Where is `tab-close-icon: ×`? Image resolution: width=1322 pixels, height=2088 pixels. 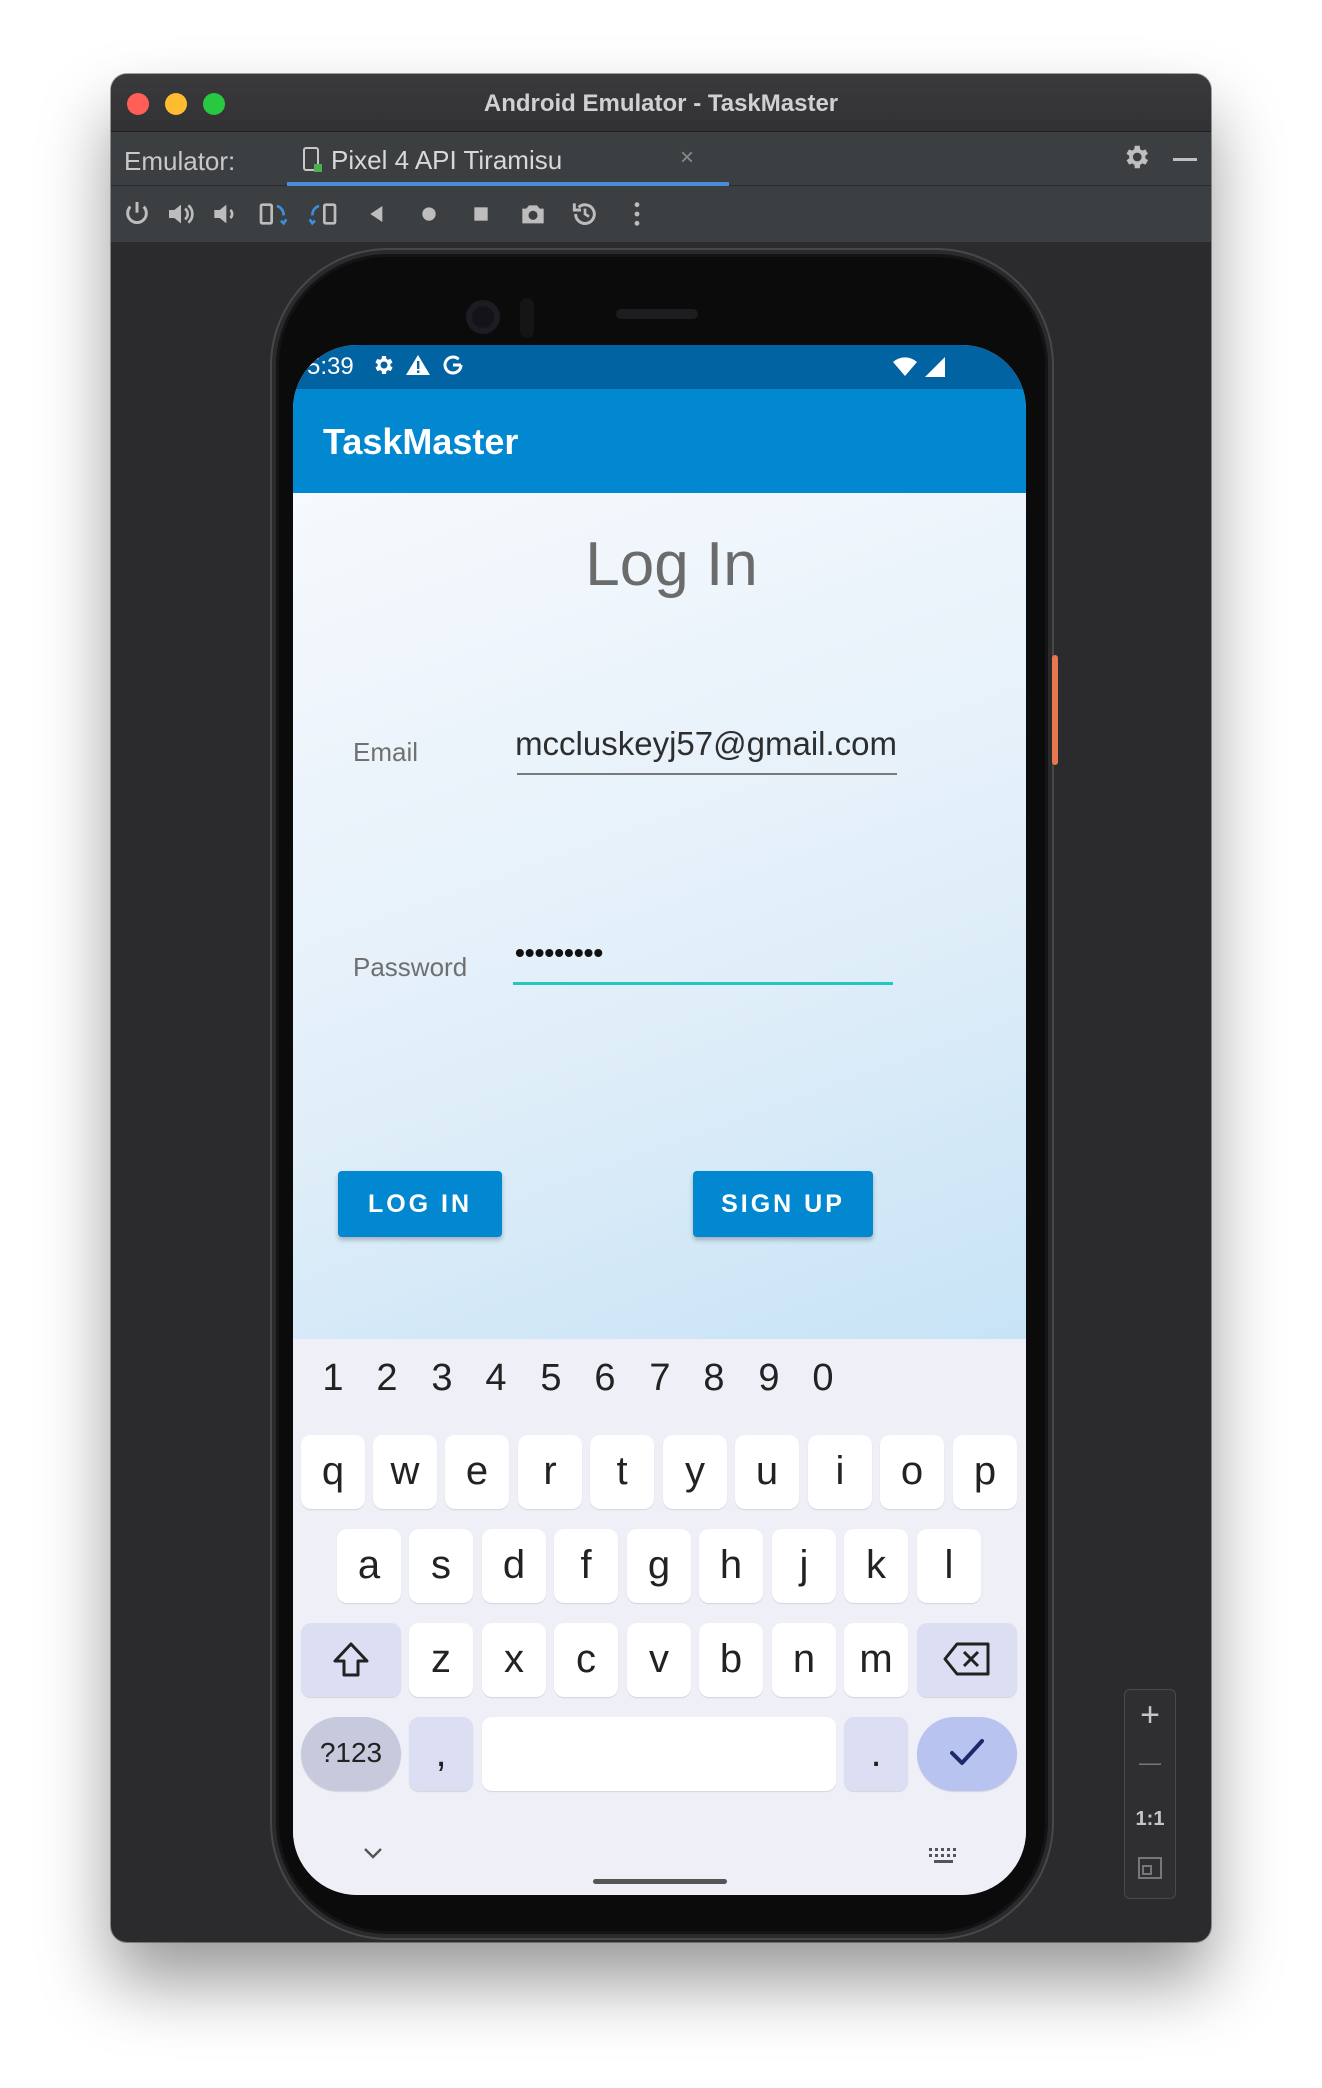 tab-close-icon: × is located at coordinates (687, 158).